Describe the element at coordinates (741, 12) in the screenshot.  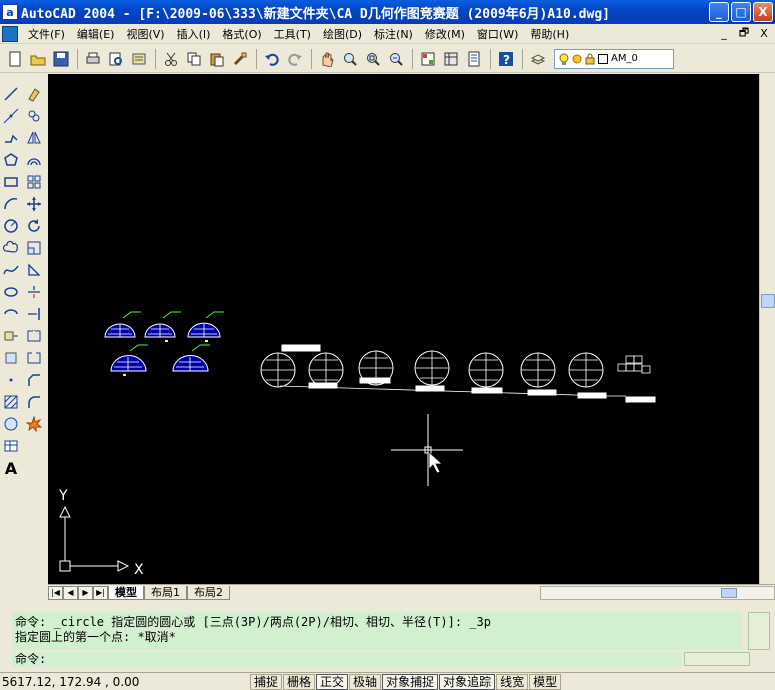
I see `maximize-button: □` at that location.